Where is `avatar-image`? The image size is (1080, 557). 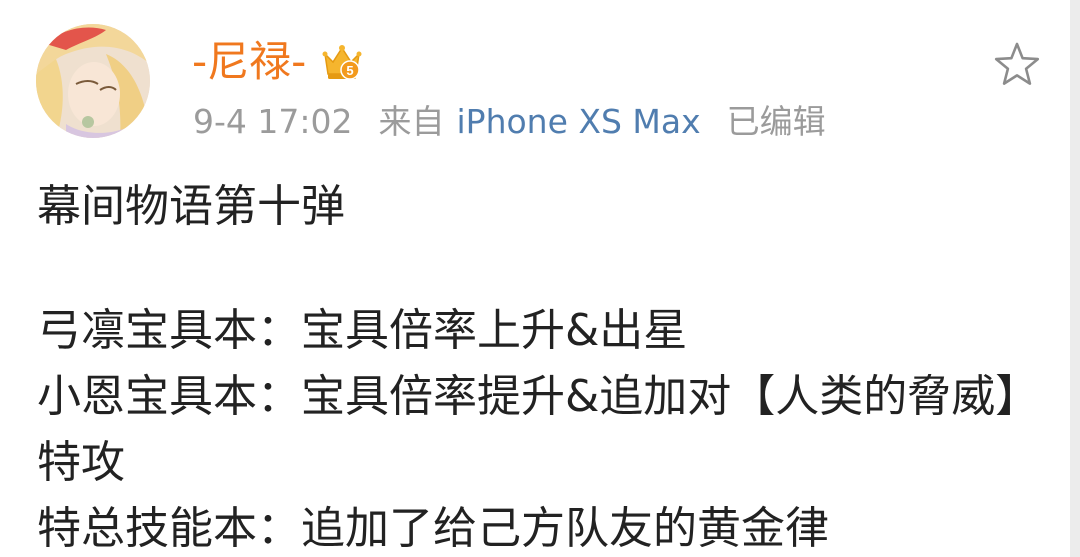 avatar-image is located at coordinates (93, 81).